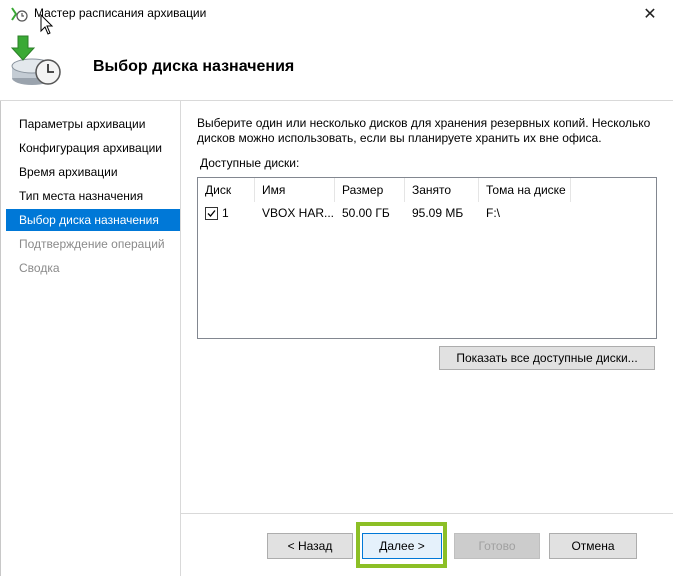 This screenshot has width=673, height=576. I want to click on back-button: < Назад, so click(310, 546).